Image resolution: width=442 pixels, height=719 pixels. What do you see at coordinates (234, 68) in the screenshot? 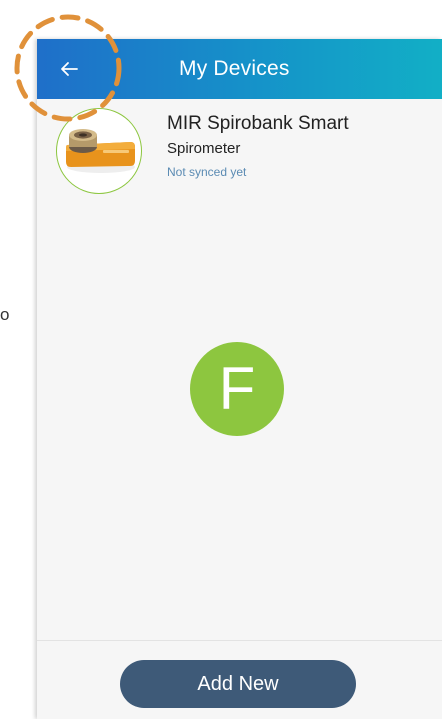
I see `page-title: My Devices` at bounding box center [234, 68].